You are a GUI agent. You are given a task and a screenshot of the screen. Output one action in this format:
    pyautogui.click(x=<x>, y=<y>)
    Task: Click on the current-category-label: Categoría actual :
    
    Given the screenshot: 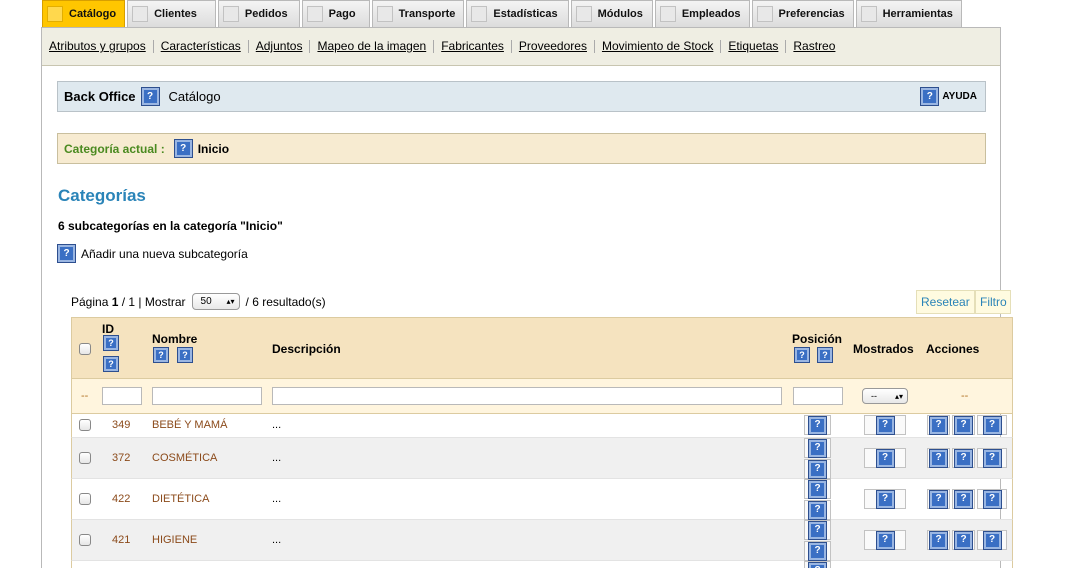 What is the action you would take?
    pyautogui.click(x=114, y=148)
    